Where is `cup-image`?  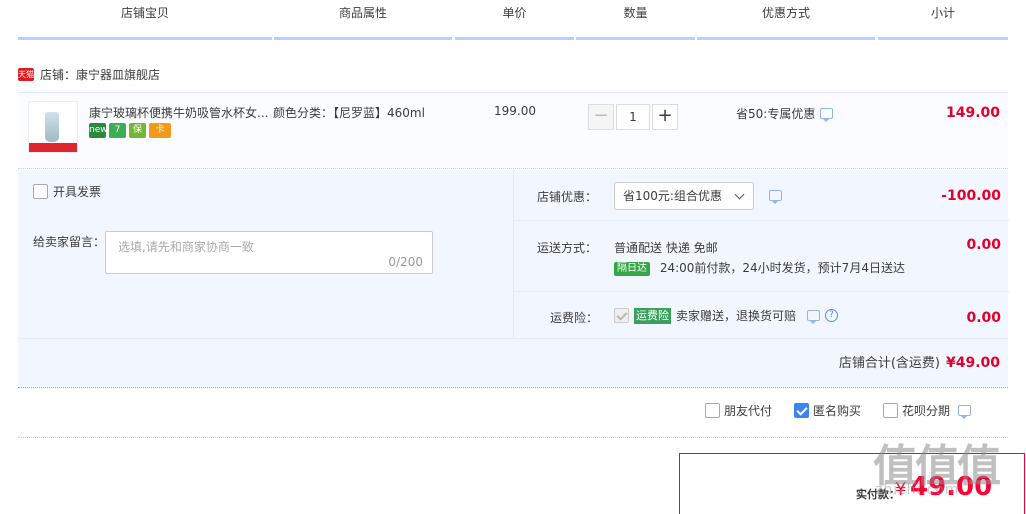 cup-image is located at coordinates (52, 127).